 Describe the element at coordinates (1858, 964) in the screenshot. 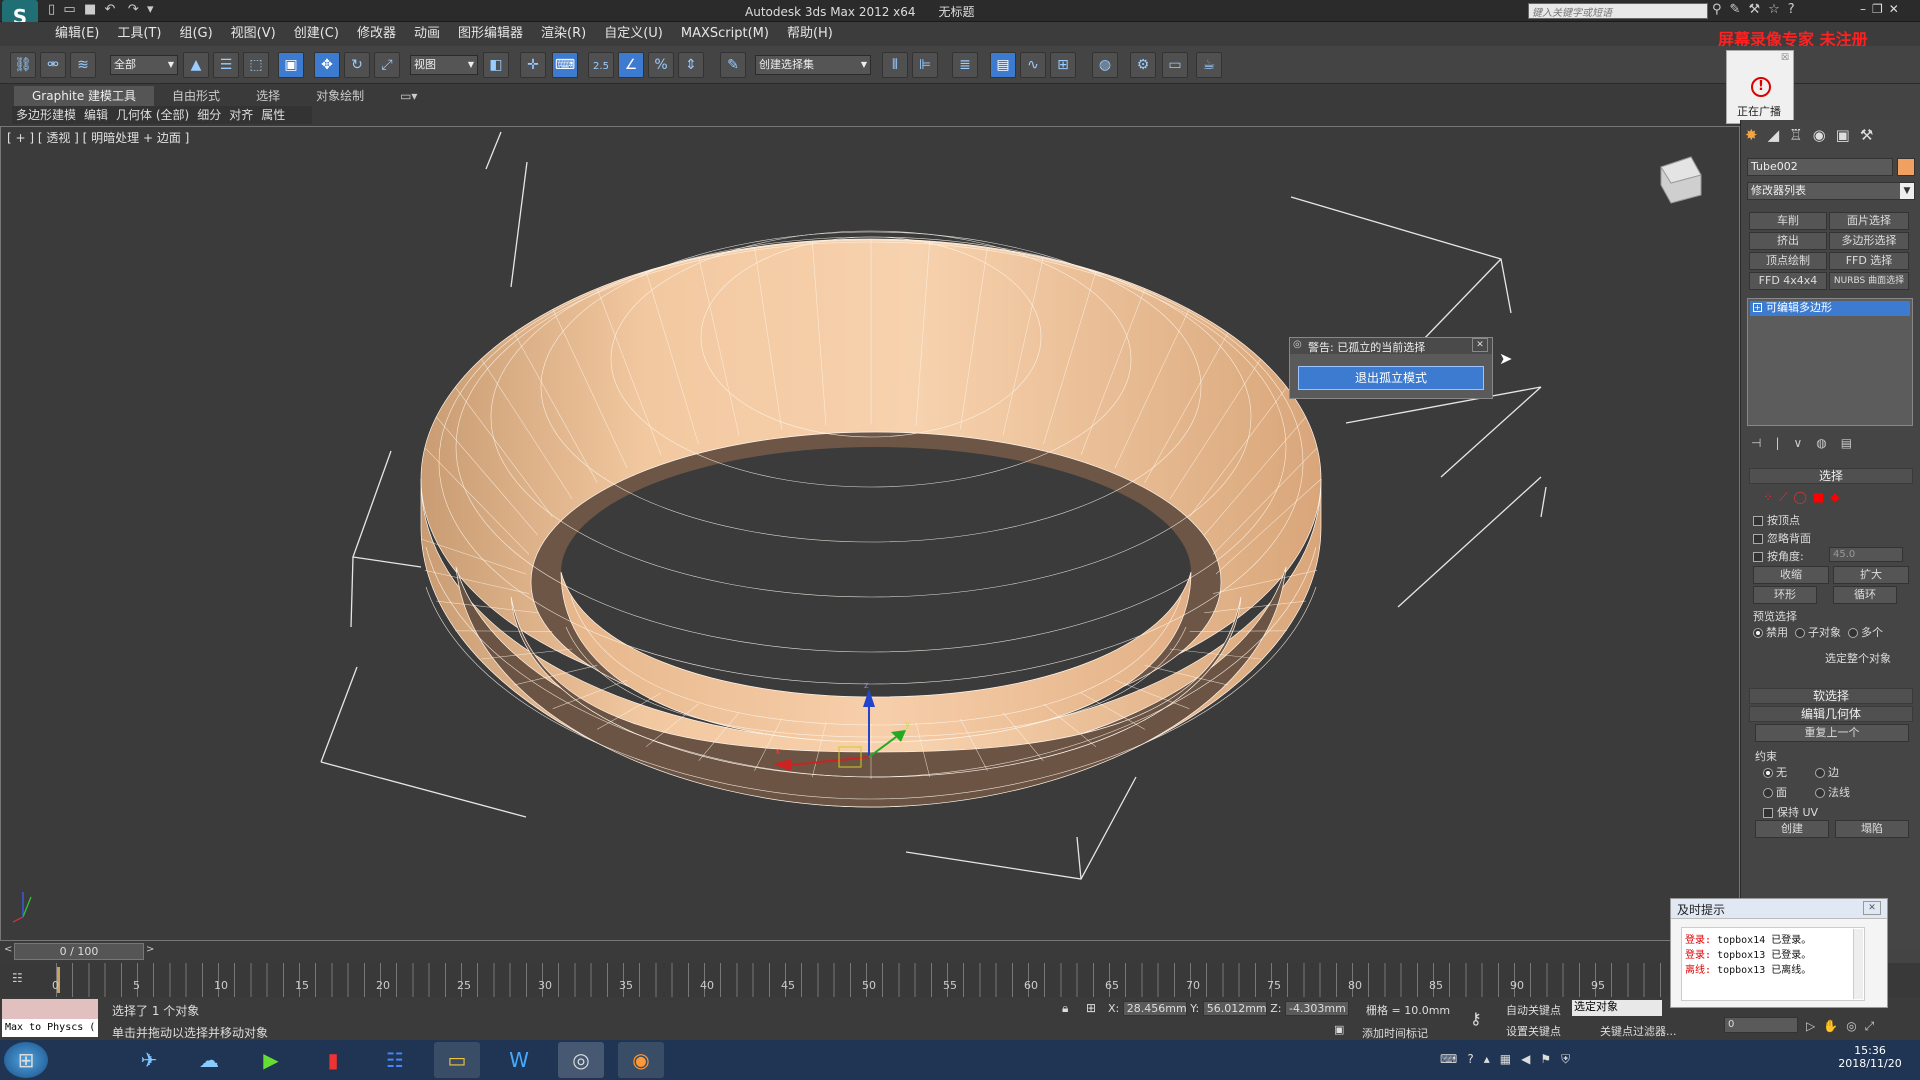

I see `notice-scrollbar` at that location.